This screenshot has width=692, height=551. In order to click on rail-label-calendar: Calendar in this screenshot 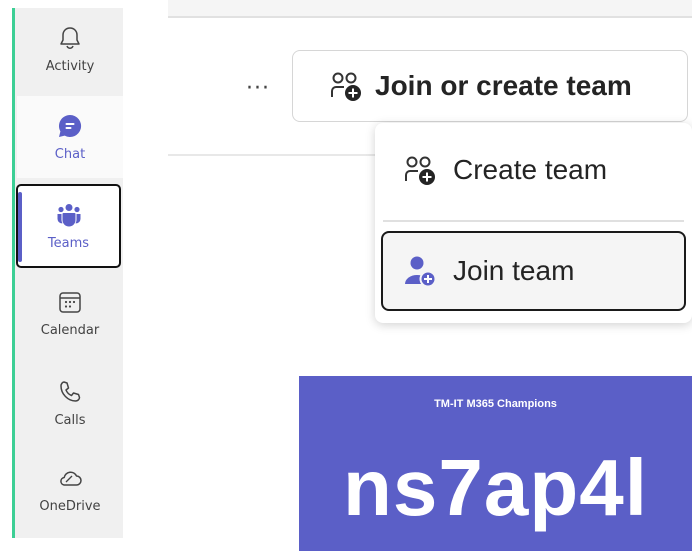, I will do `click(70, 330)`.